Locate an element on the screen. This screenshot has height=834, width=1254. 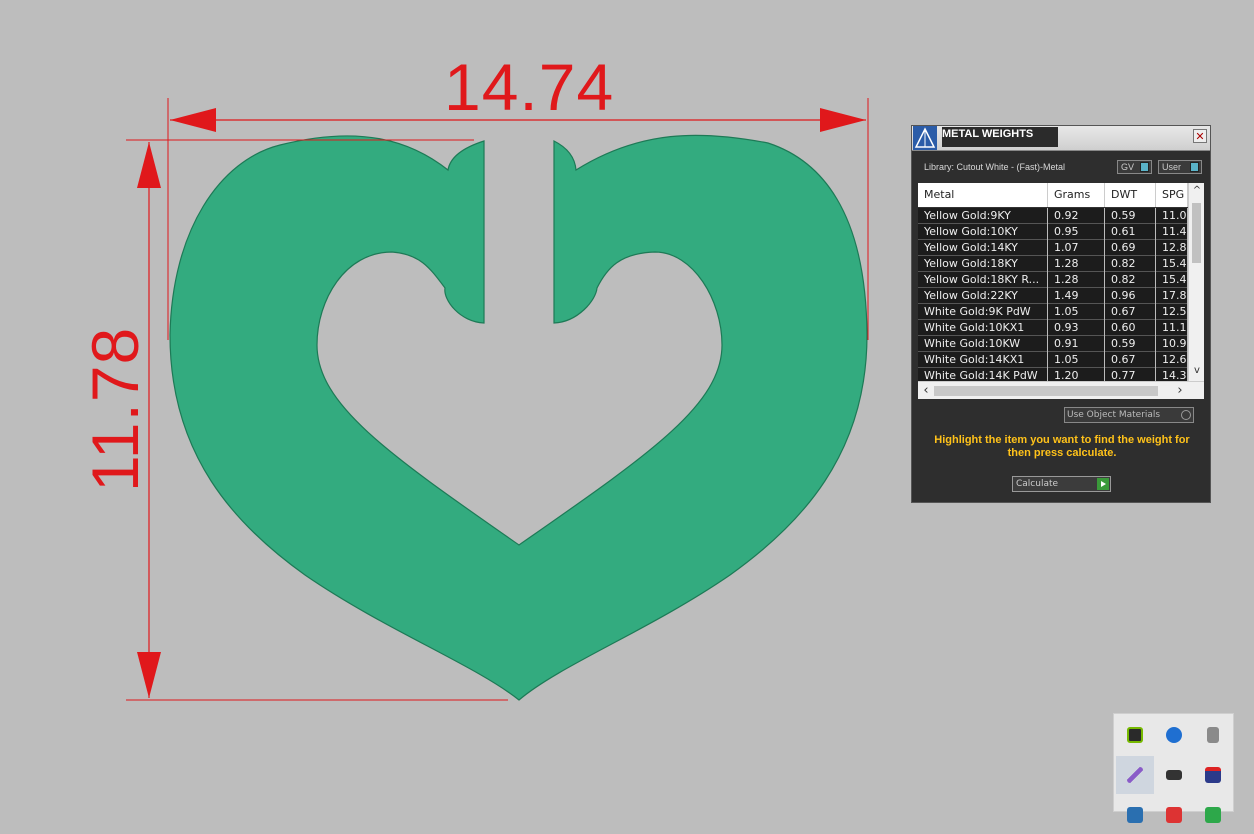
table-header: Metal Grams DWT SPG is located at coordinates (1053, 195).